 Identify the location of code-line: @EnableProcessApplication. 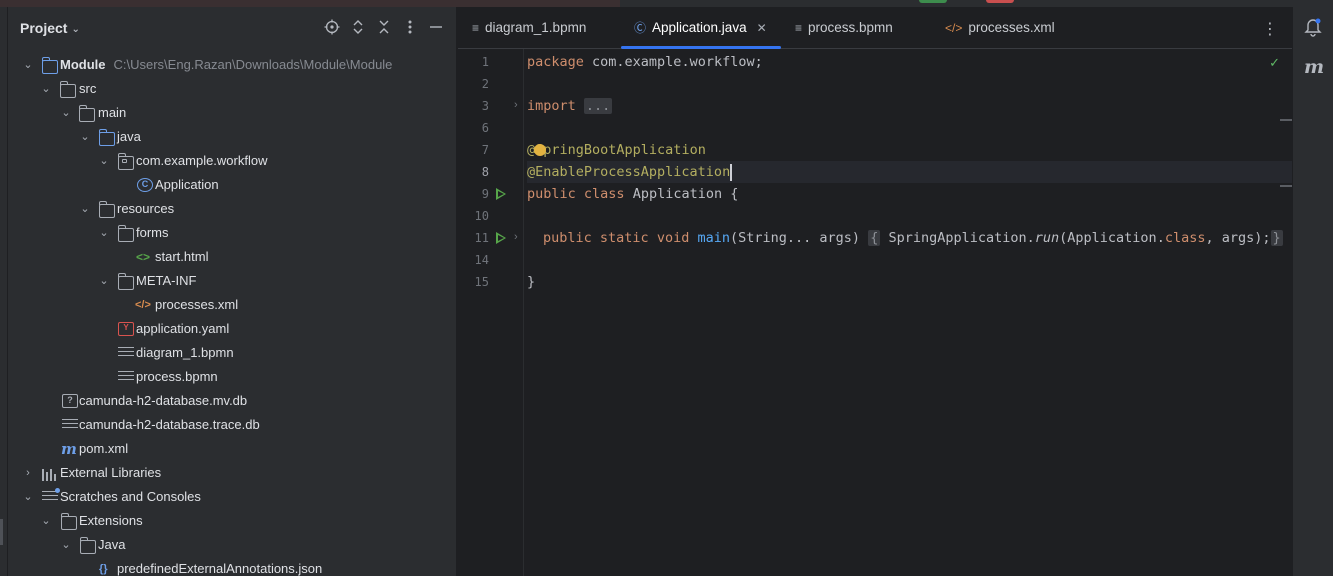
(630, 172).